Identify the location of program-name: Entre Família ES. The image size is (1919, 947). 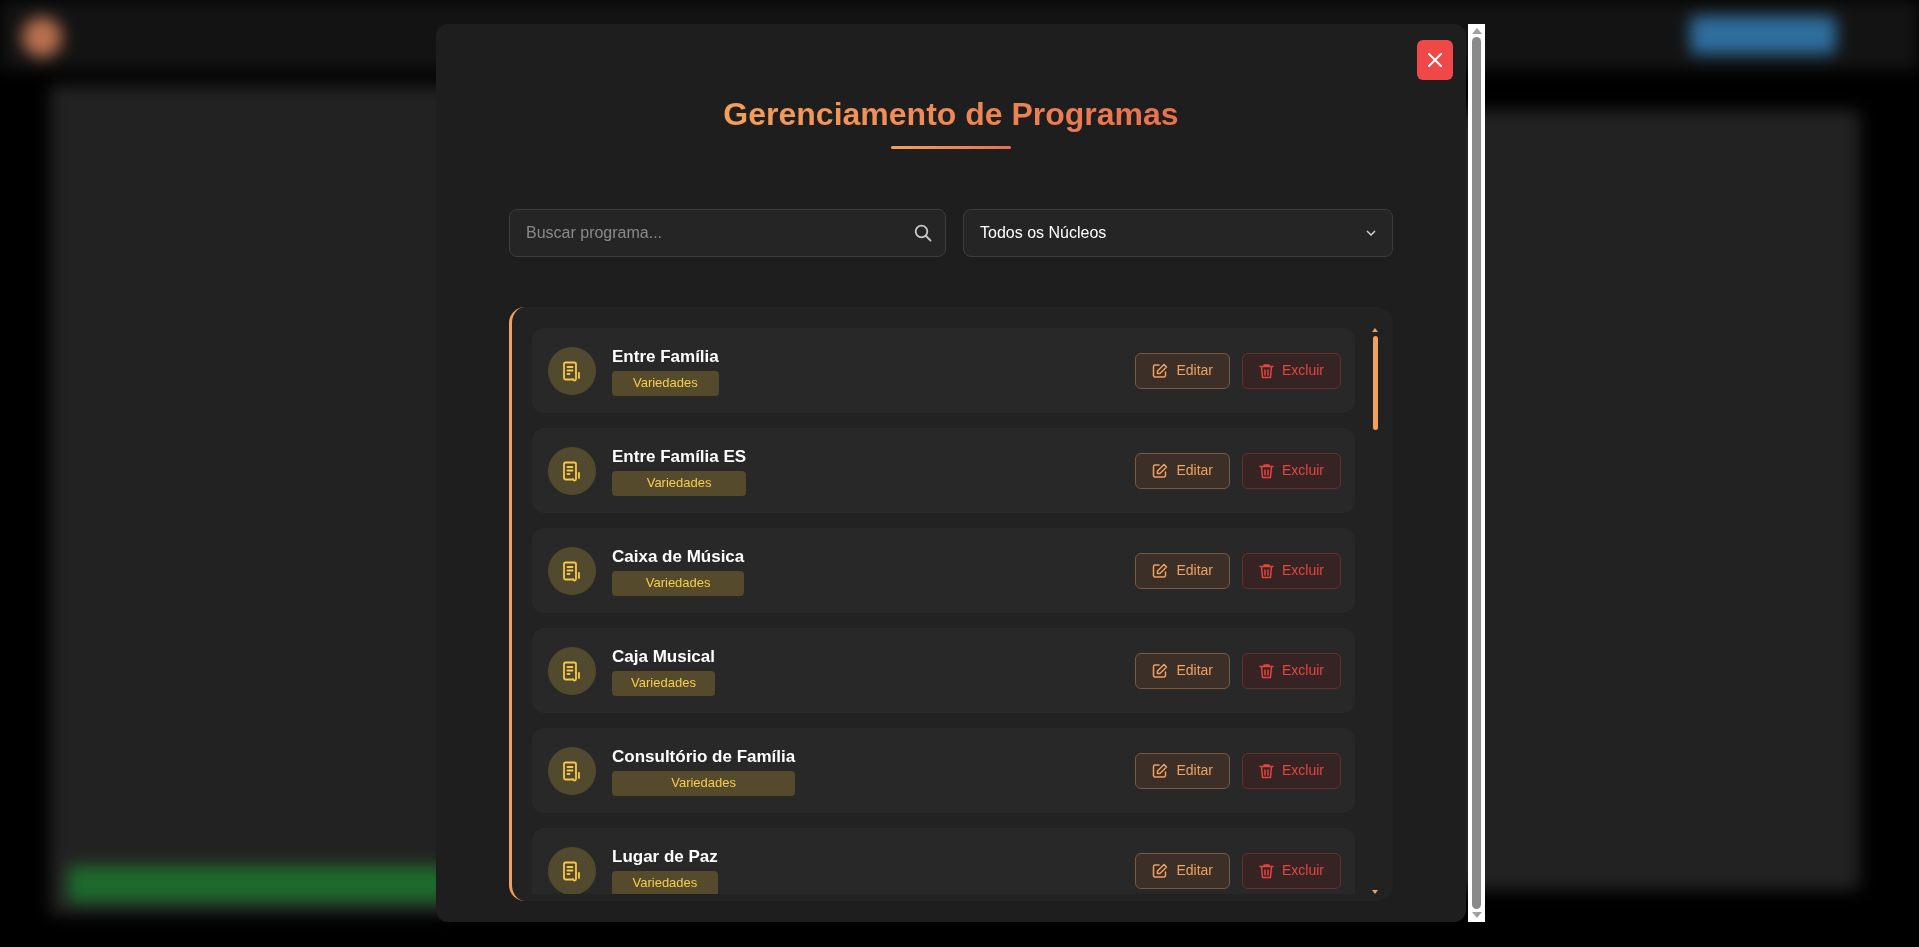
(679, 456).